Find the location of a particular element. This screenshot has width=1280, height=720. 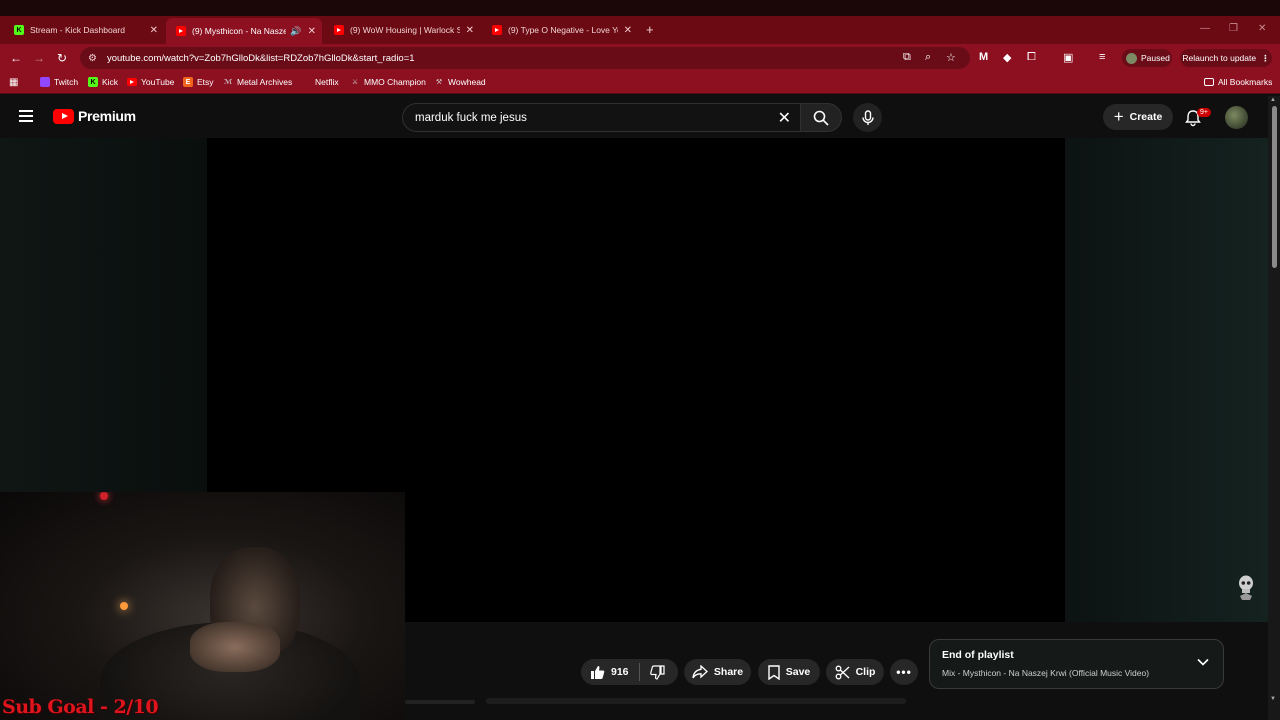

tab-type-o-negative: (9) Type O Negative - Love You ✕ is located at coordinates (560, 30).